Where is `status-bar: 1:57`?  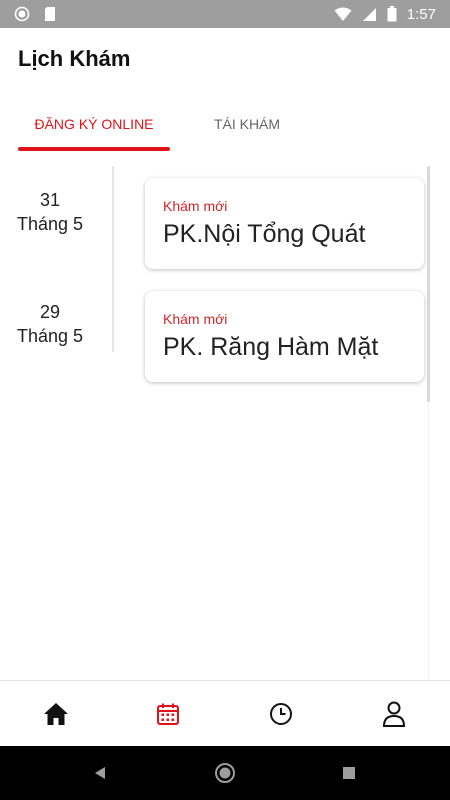
status-bar: 1:57 is located at coordinates (225, 14).